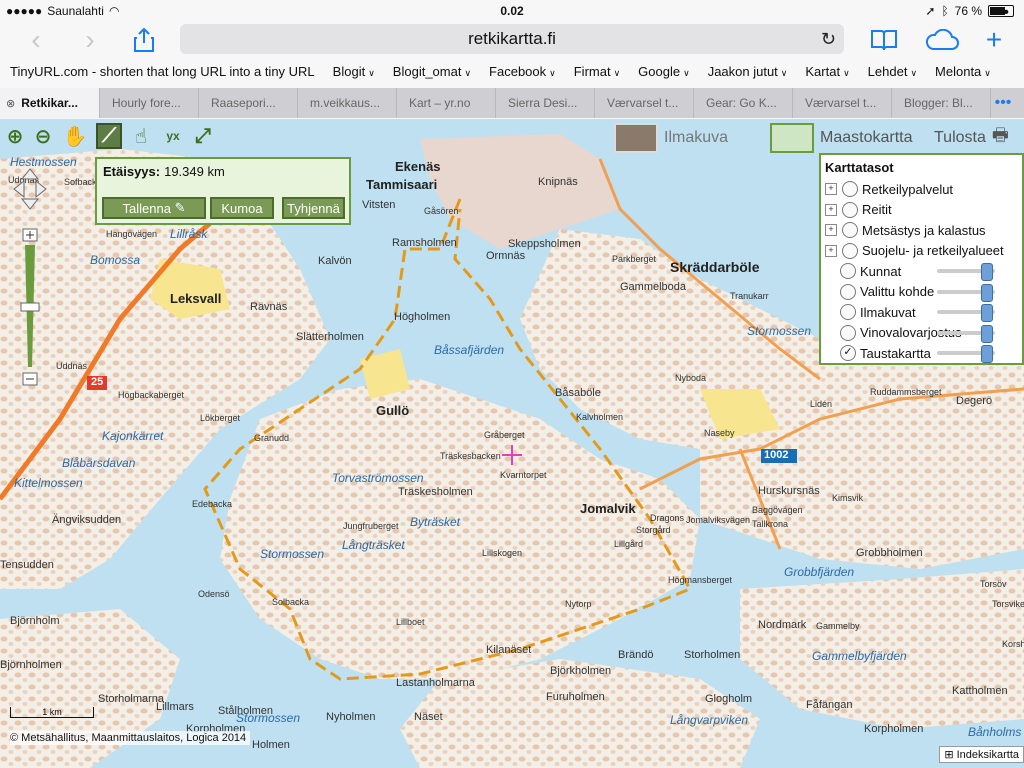  Describe the element at coordinates (922, 271) in the screenshot. I see `layer-item: Kunnat` at that location.